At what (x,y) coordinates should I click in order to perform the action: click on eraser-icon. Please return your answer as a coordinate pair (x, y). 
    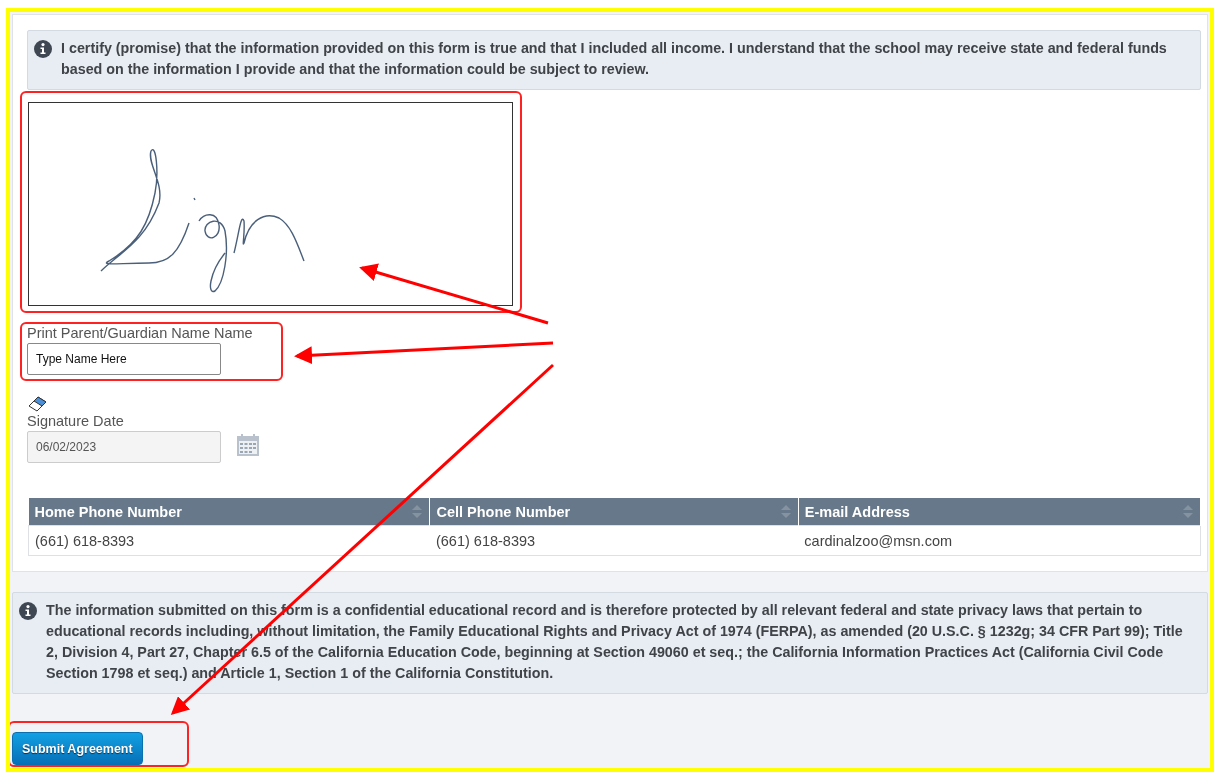
    Looking at the image, I should click on (38, 403).